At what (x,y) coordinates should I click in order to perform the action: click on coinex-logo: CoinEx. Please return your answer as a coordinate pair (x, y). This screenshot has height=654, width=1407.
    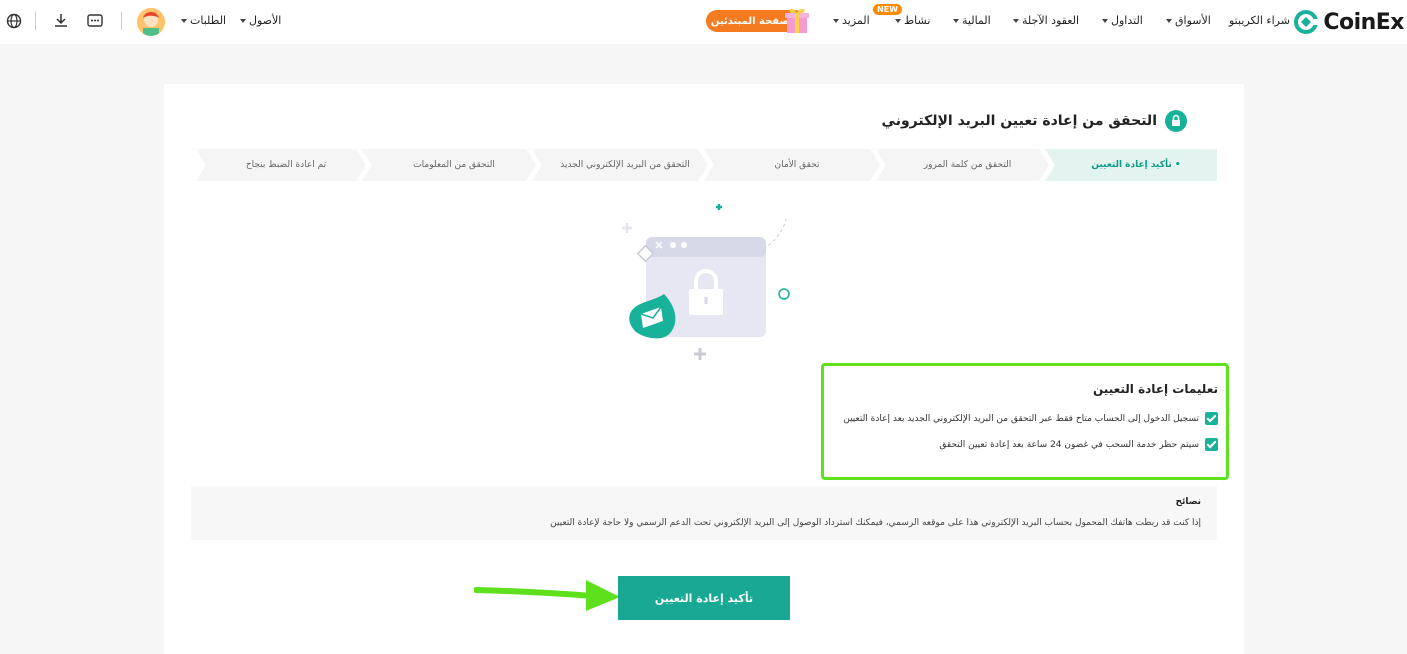
    Looking at the image, I should click on (1348, 22).